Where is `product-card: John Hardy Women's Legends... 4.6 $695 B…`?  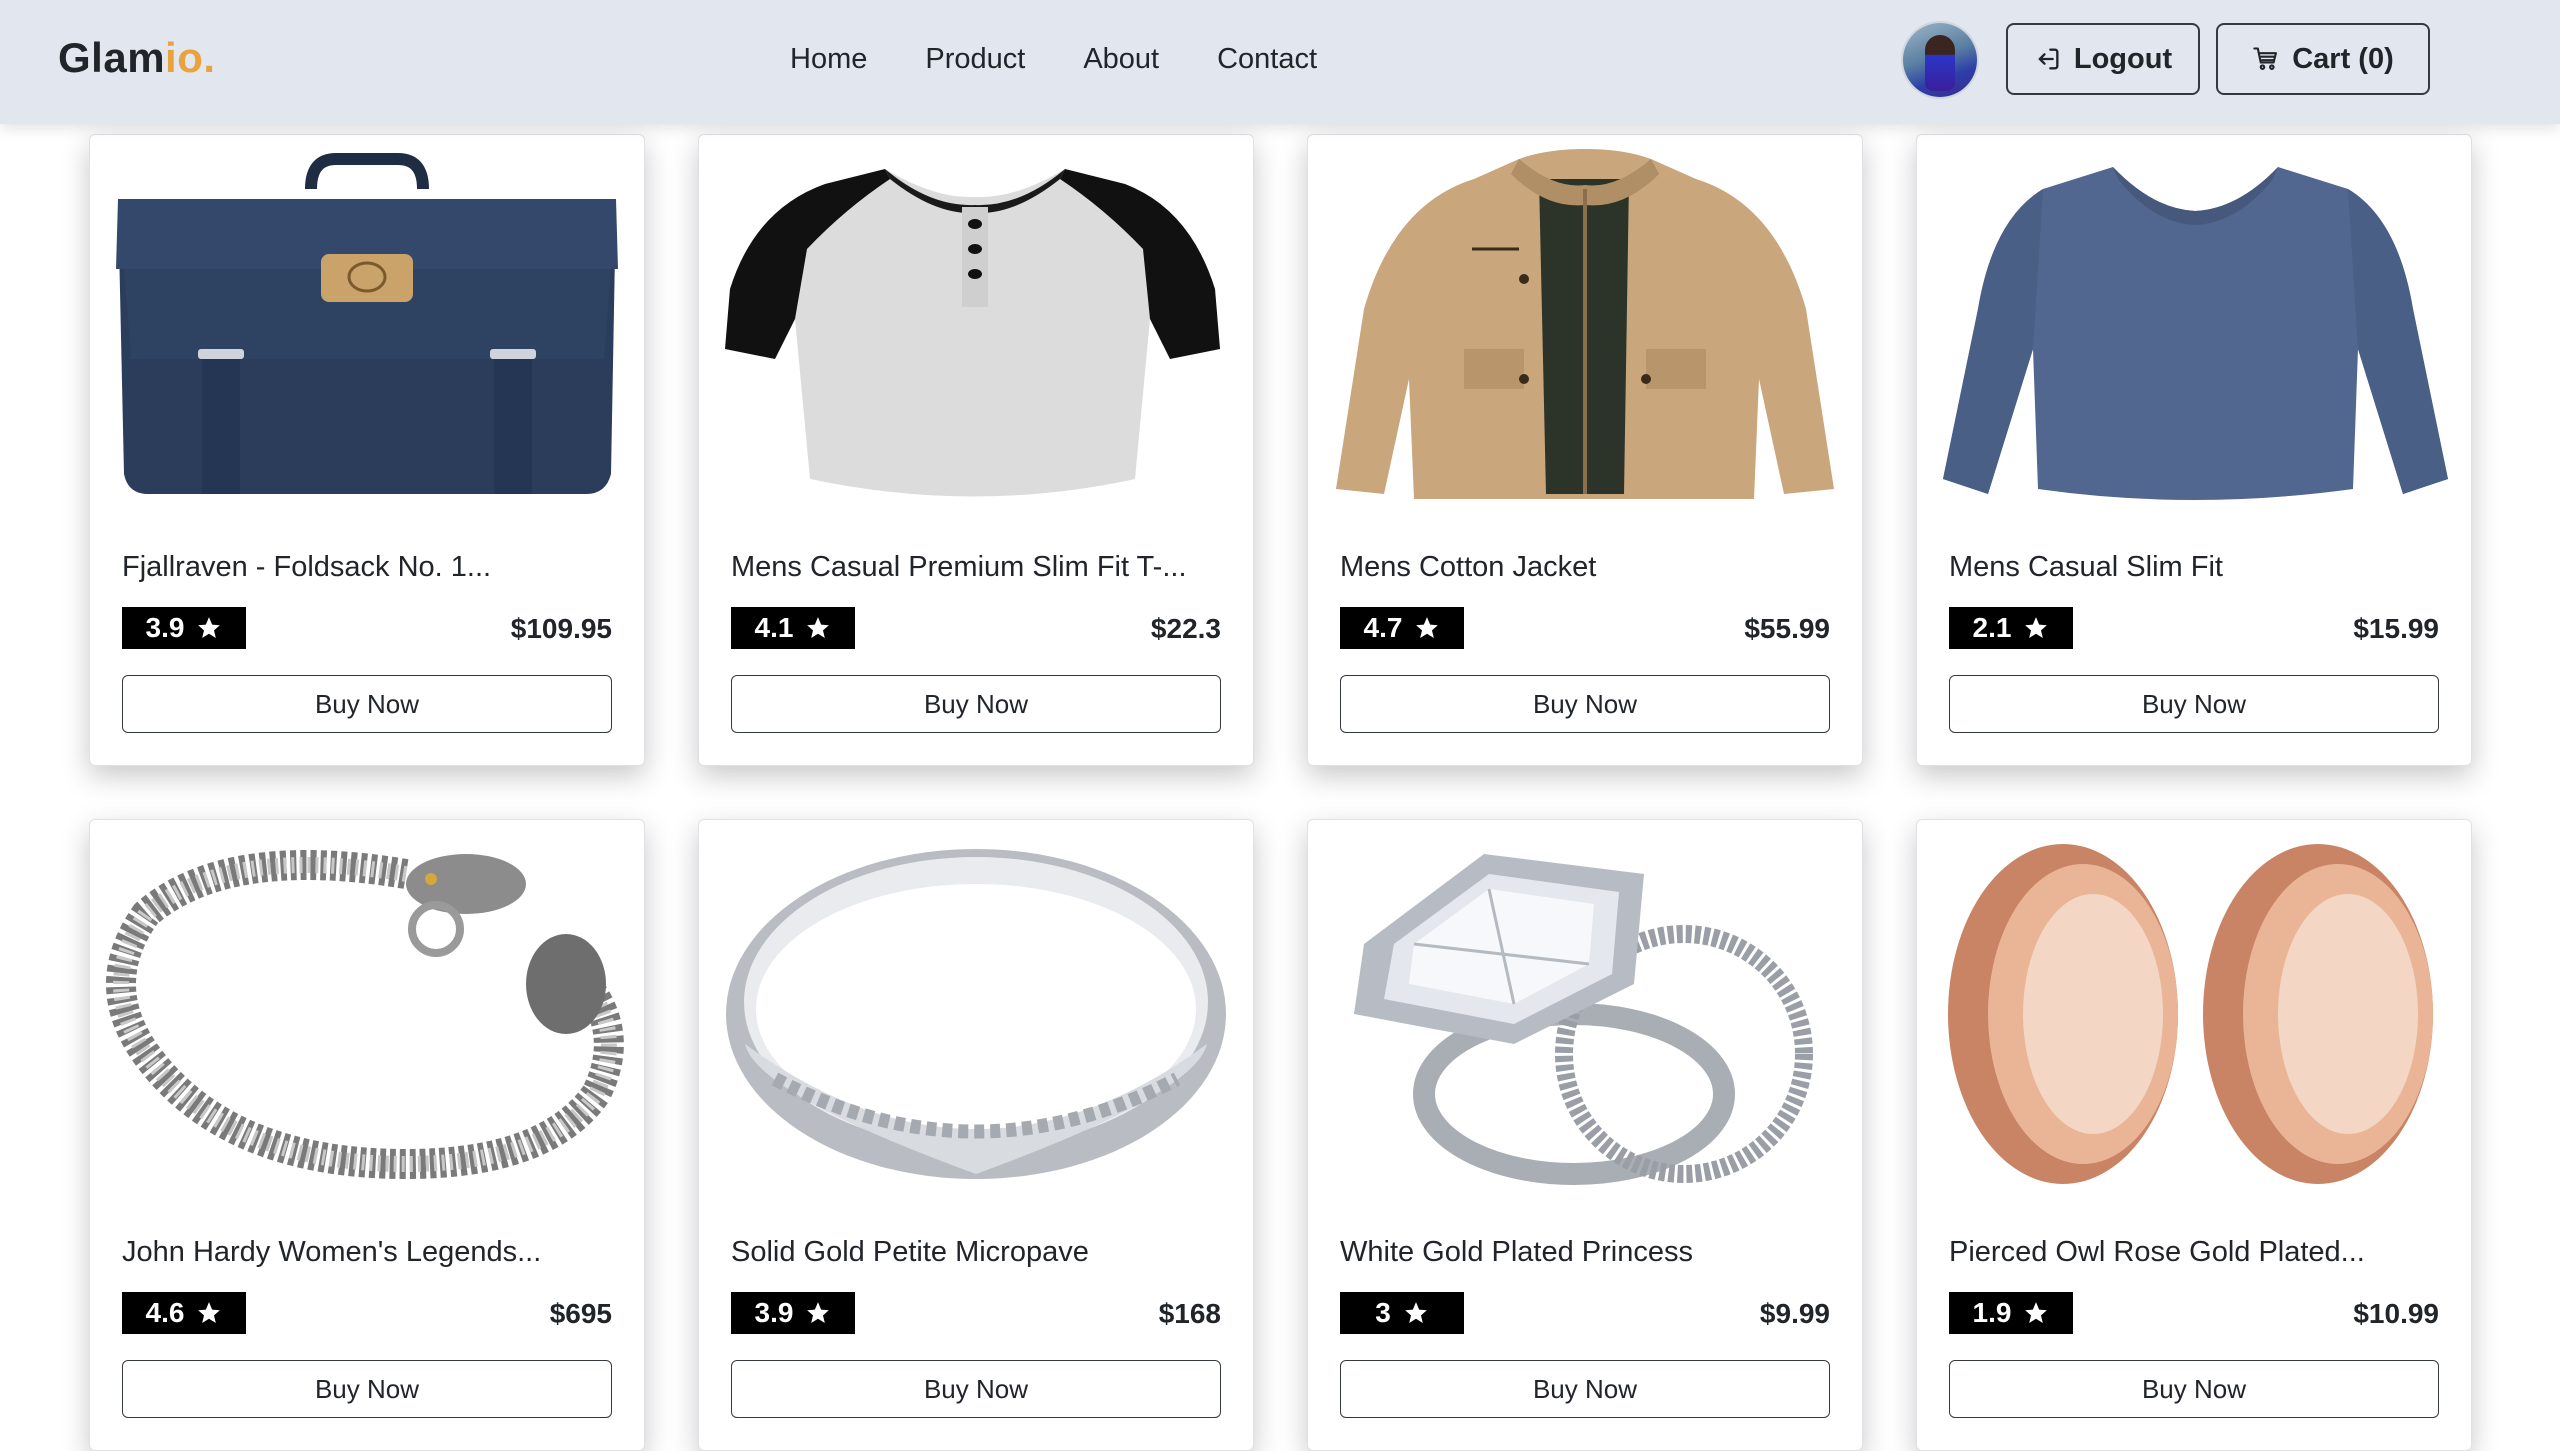
product-card: John Hardy Women's Legends... 4.6 $695 B… is located at coordinates (367, 1135).